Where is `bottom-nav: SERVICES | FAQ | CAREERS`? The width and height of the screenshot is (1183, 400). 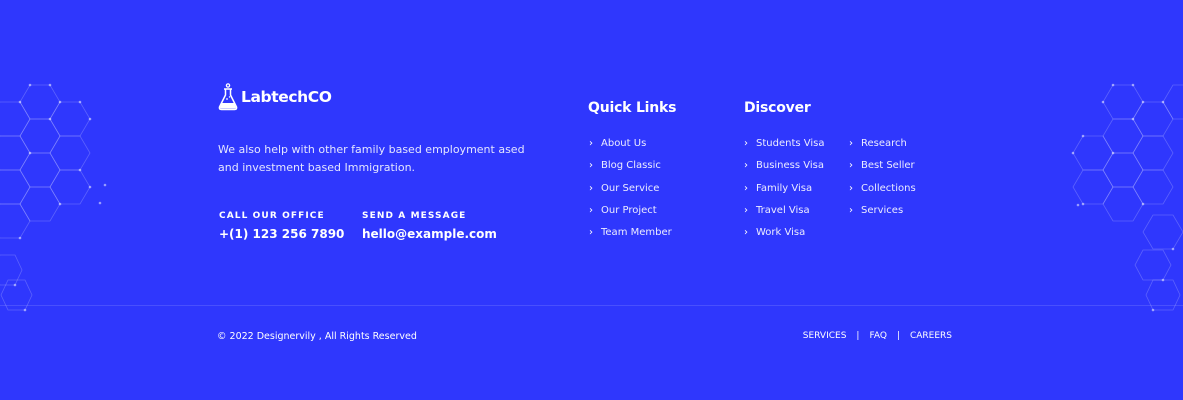
bottom-nav: SERVICES | FAQ | CAREERS is located at coordinates (877, 336).